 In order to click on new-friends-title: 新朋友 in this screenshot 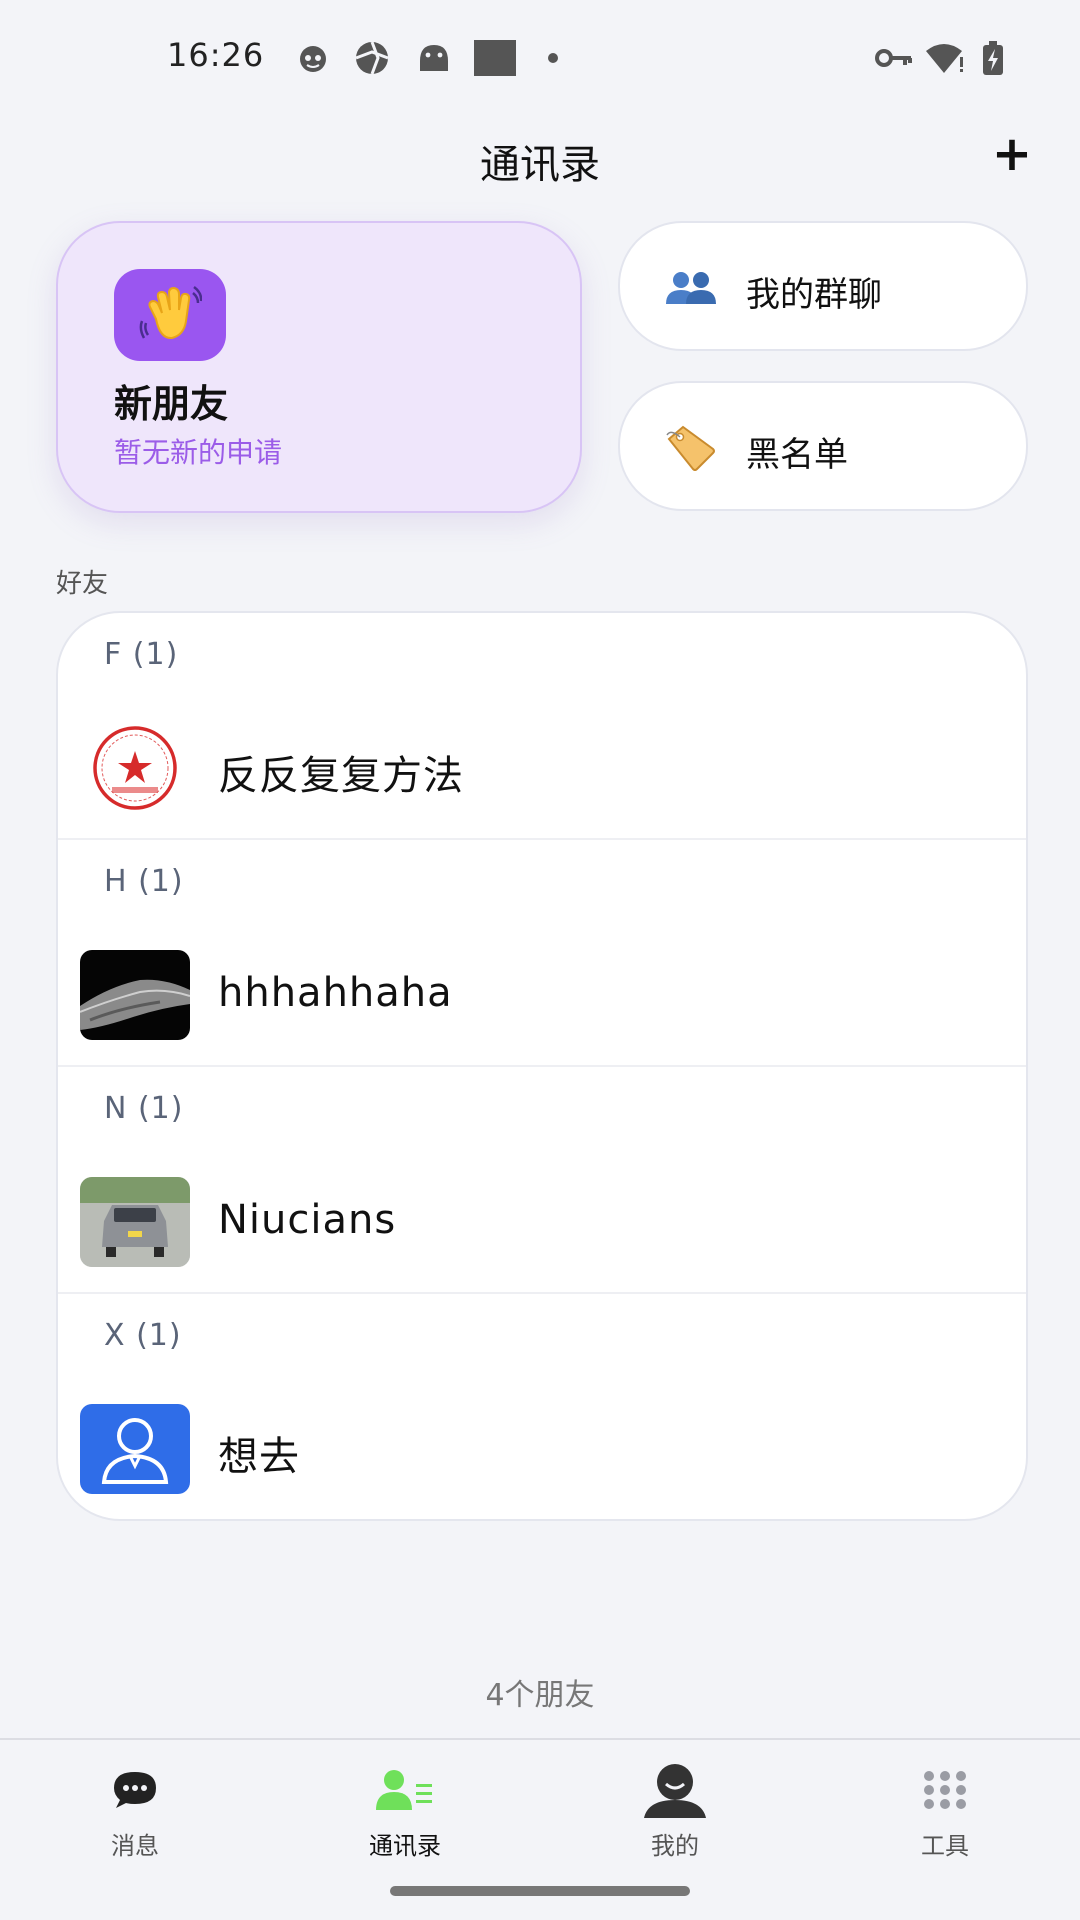, I will do `click(171, 404)`.